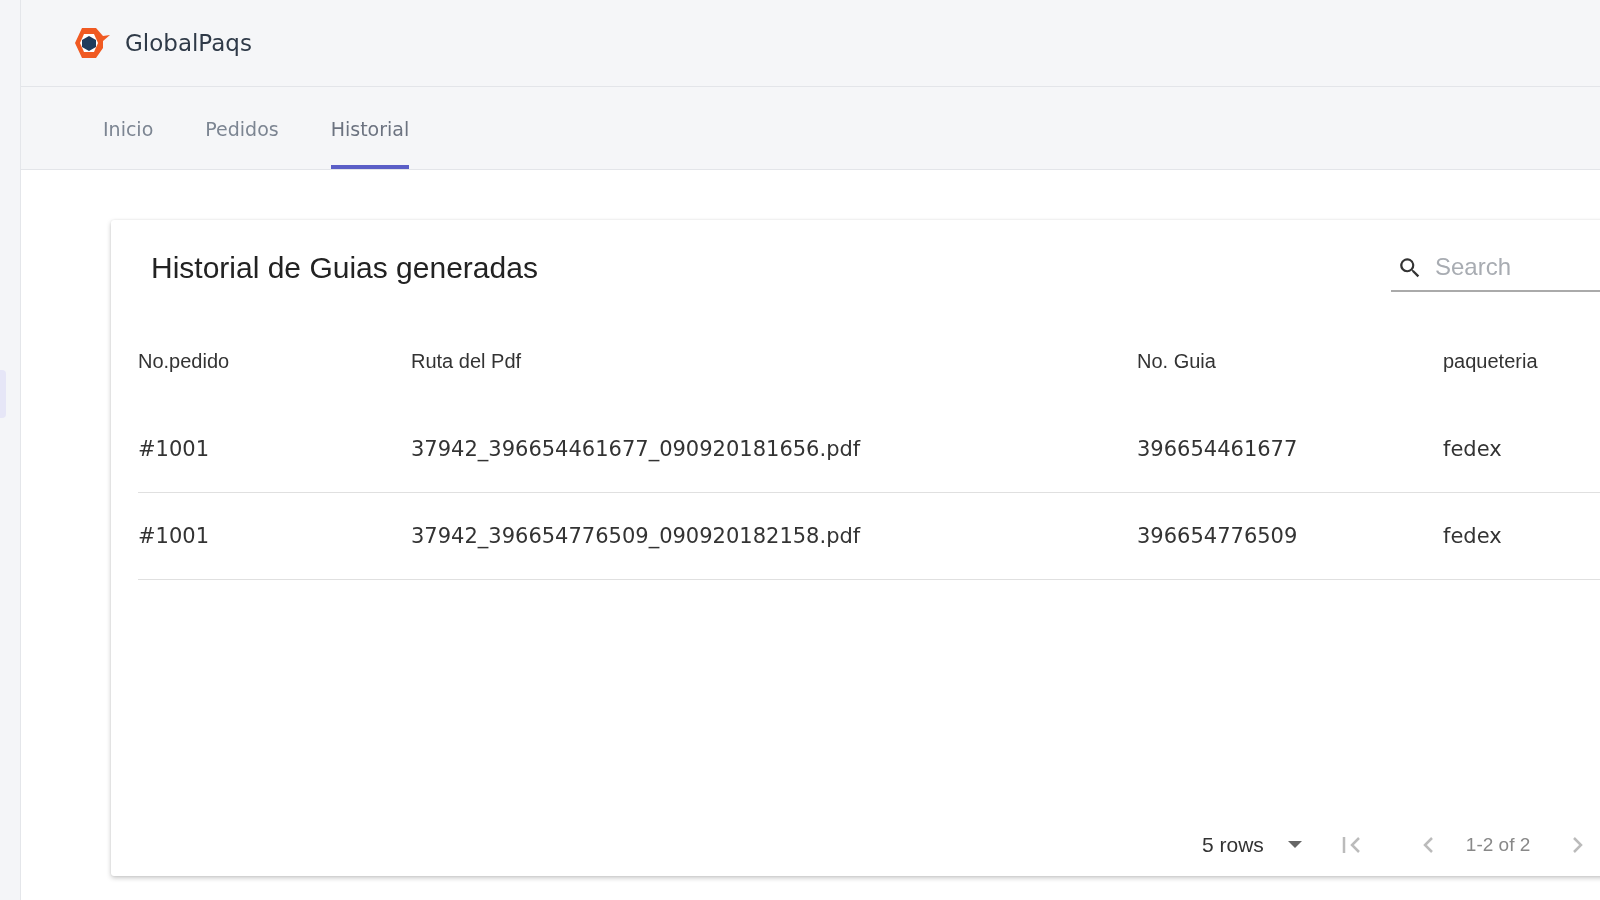 The width and height of the screenshot is (1600, 900). What do you see at coordinates (1498, 845) in the screenshot?
I see `page-range: 1-2 of 2` at bounding box center [1498, 845].